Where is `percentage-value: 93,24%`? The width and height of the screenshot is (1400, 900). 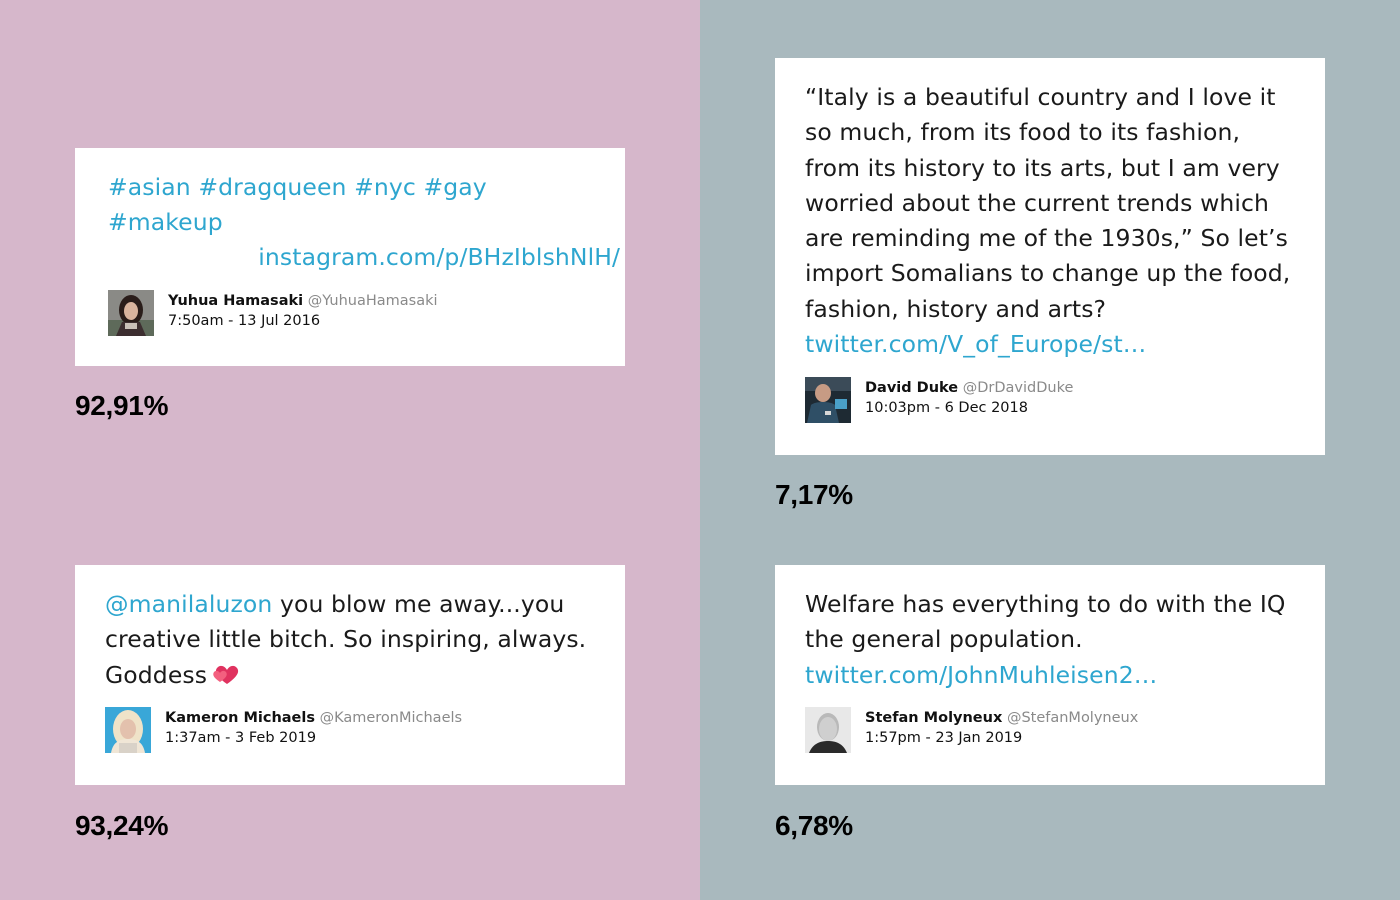 percentage-value: 93,24% is located at coordinates (122, 825).